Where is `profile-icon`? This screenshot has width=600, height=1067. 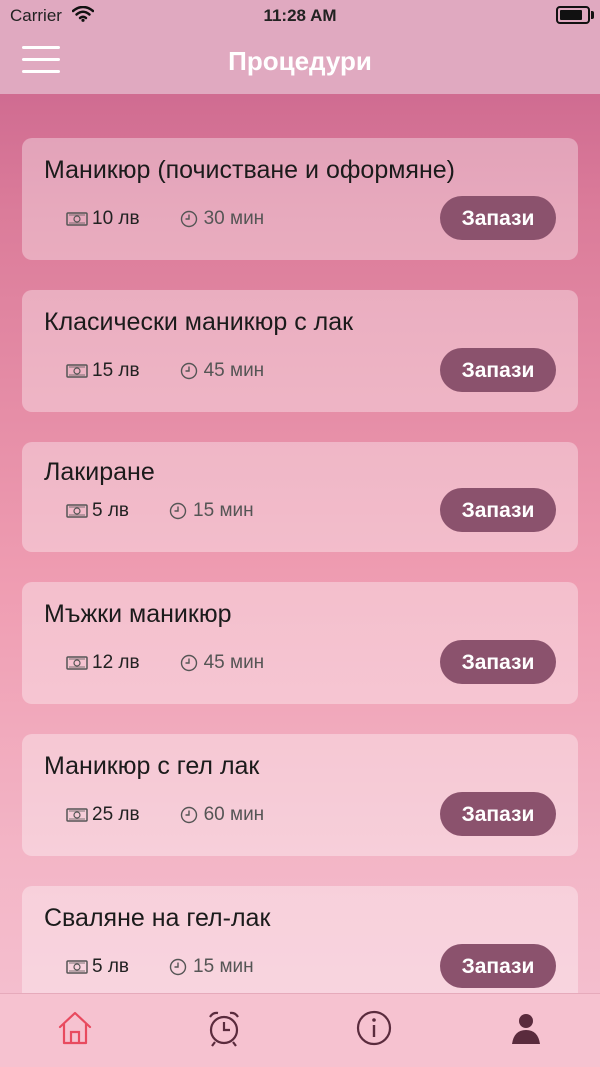
profile-icon is located at coordinates (526, 1028).